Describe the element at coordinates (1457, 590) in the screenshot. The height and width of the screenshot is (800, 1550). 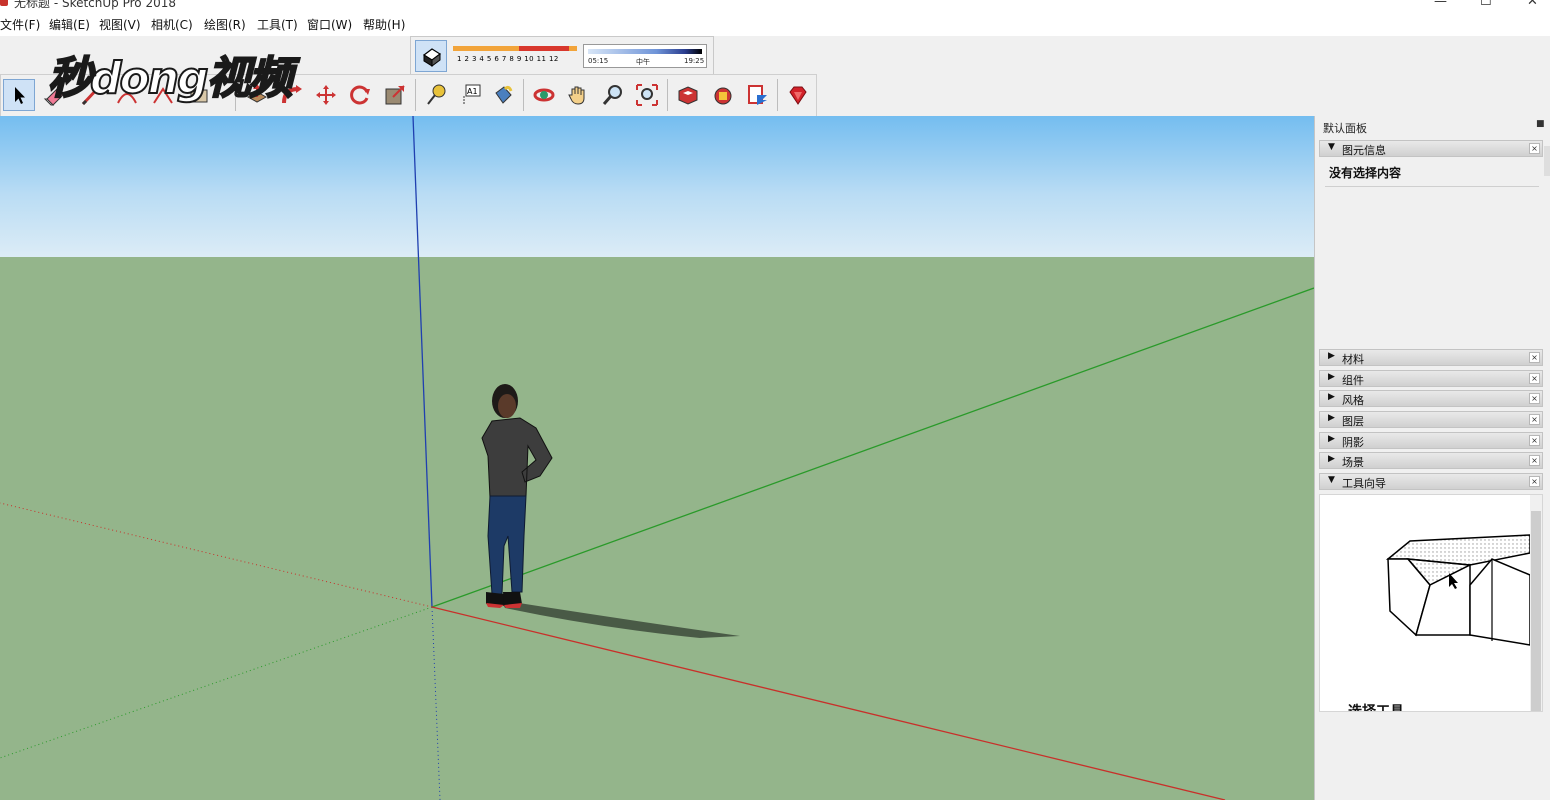
I see `house-illustration` at that location.